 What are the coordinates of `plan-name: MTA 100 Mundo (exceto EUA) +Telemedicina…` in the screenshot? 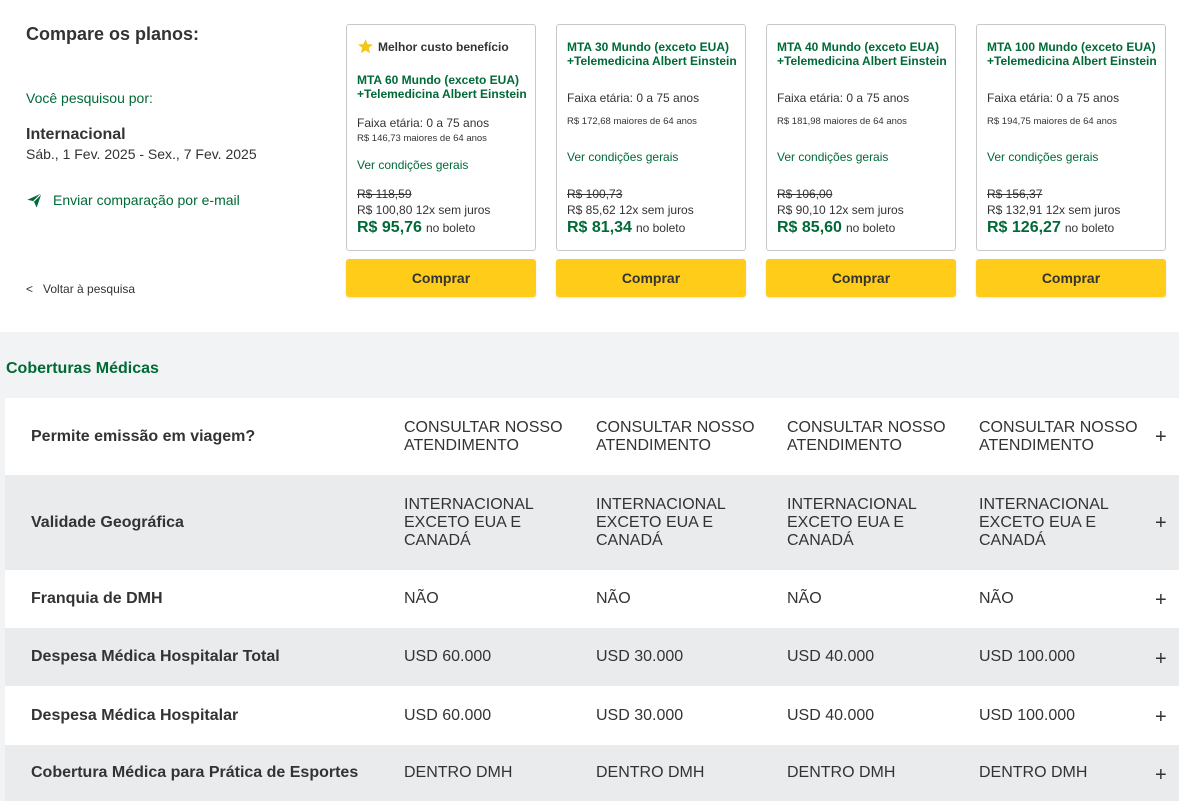 It's located at (1073, 54).